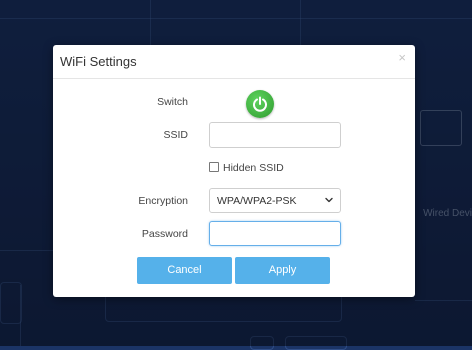  I want to click on password-input, so click(275, 233).